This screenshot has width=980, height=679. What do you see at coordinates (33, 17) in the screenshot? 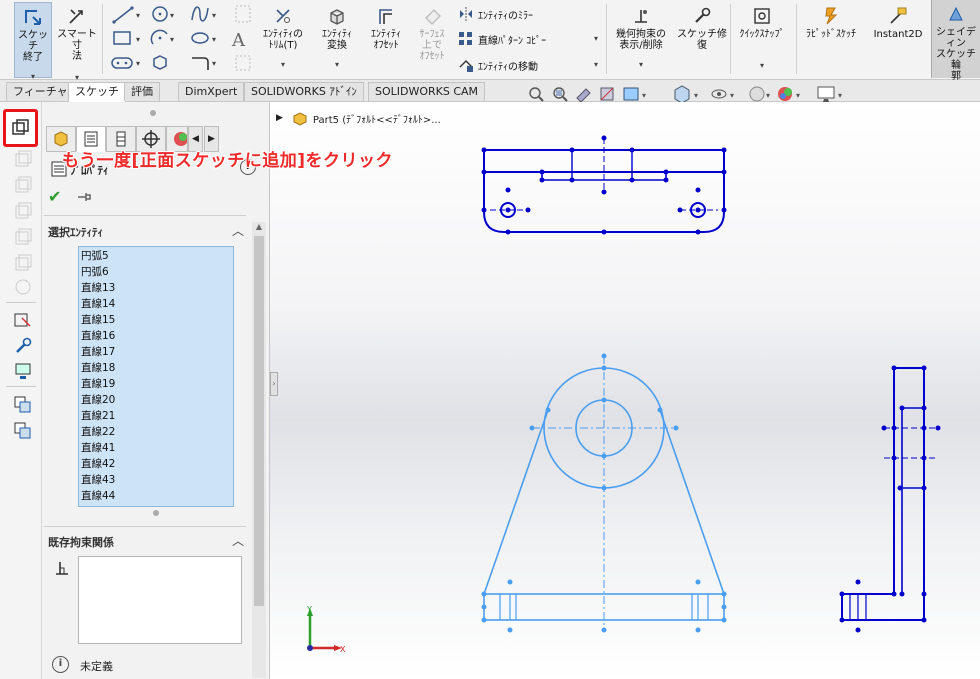
I see `exit-sketch-icon` at bounding box center [33, 17].